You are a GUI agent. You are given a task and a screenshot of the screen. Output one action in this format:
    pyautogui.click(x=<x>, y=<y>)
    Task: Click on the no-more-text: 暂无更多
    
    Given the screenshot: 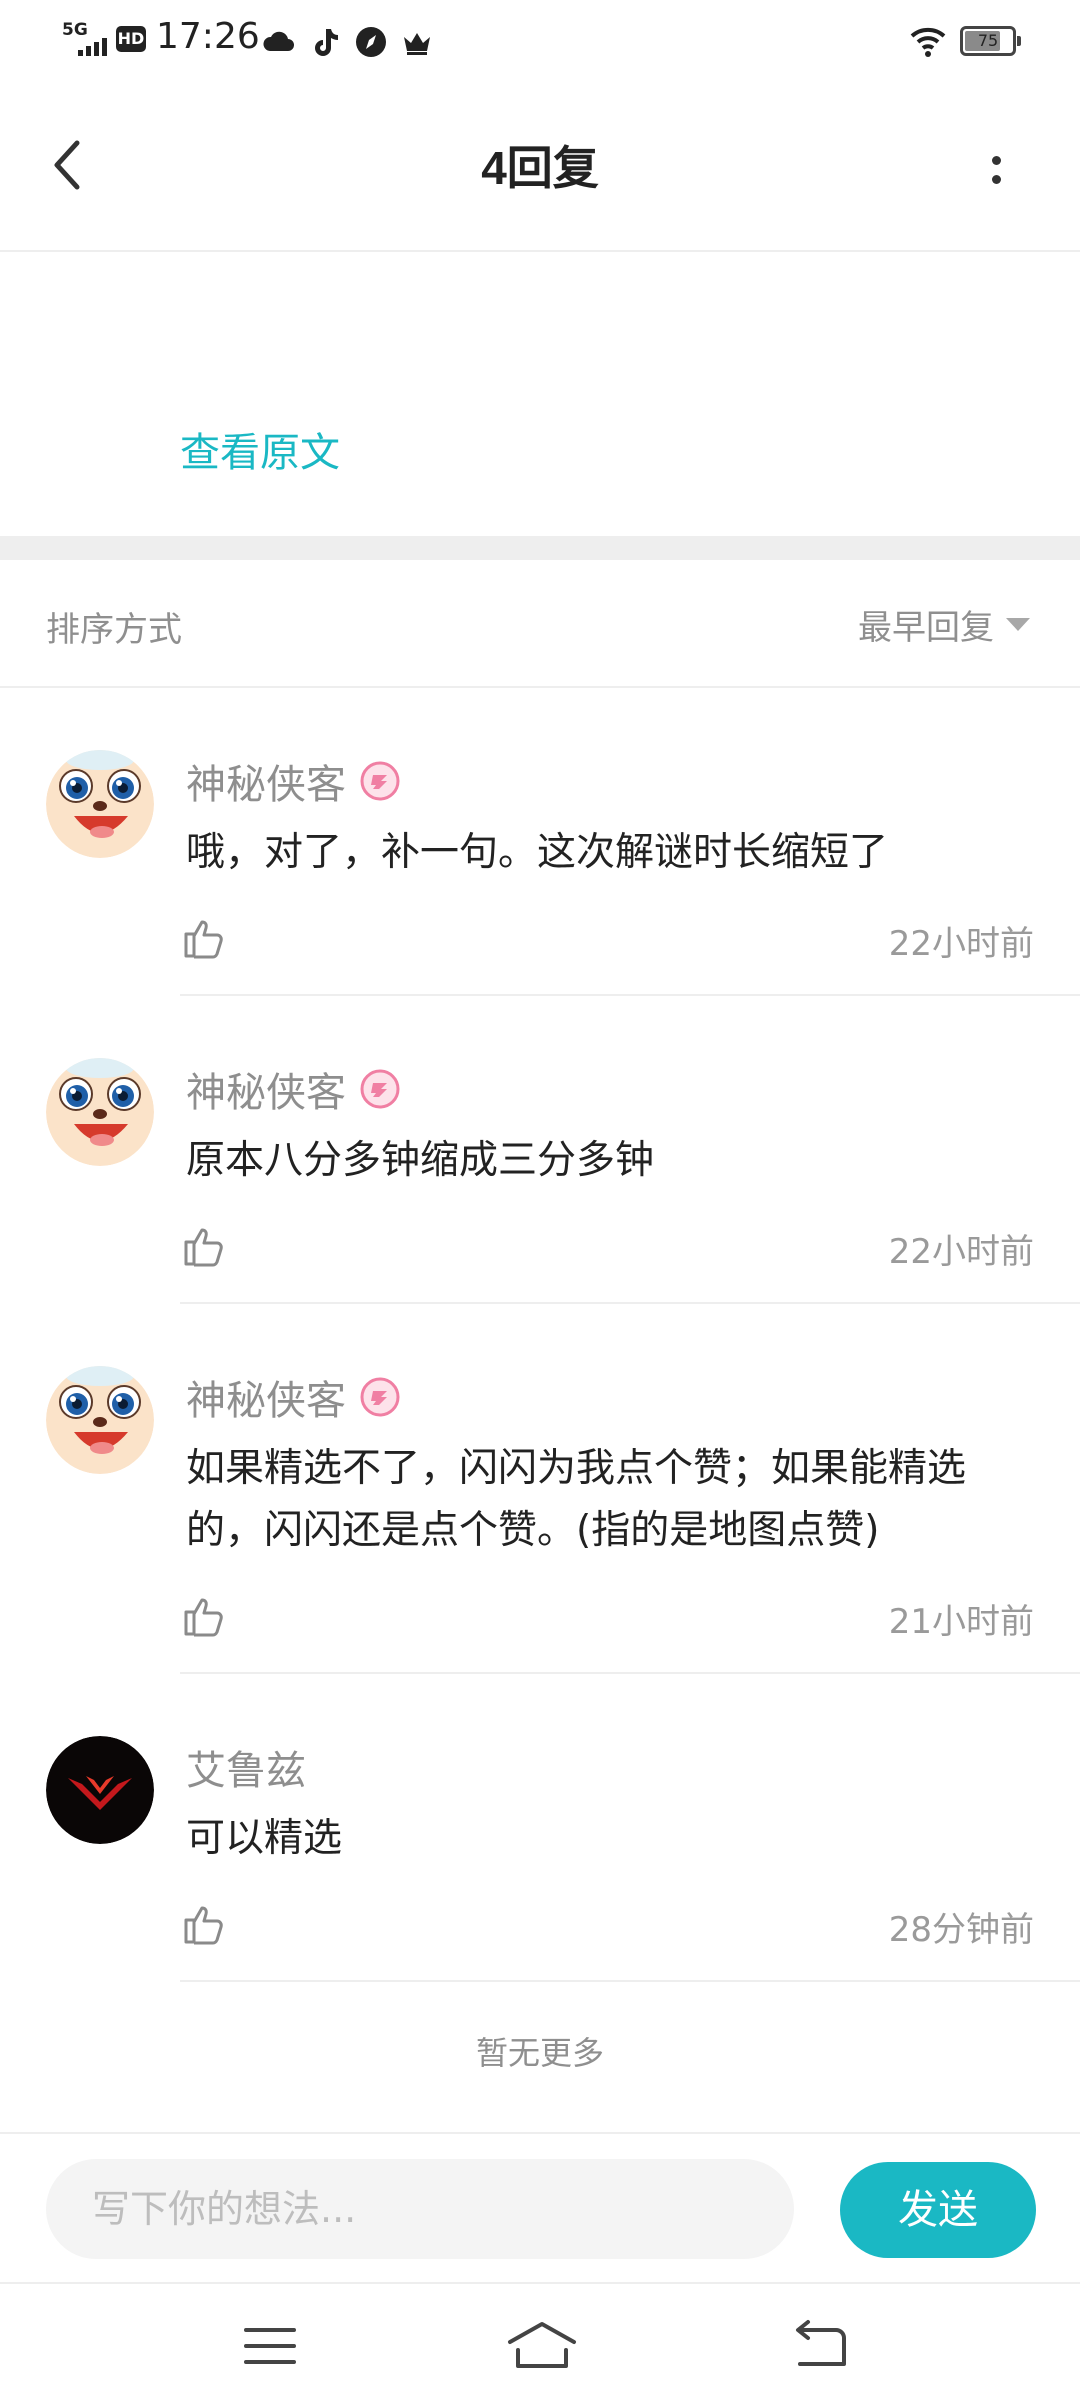 What is the action you would take?
    pyautogui.click(x=539, y=2053)
    